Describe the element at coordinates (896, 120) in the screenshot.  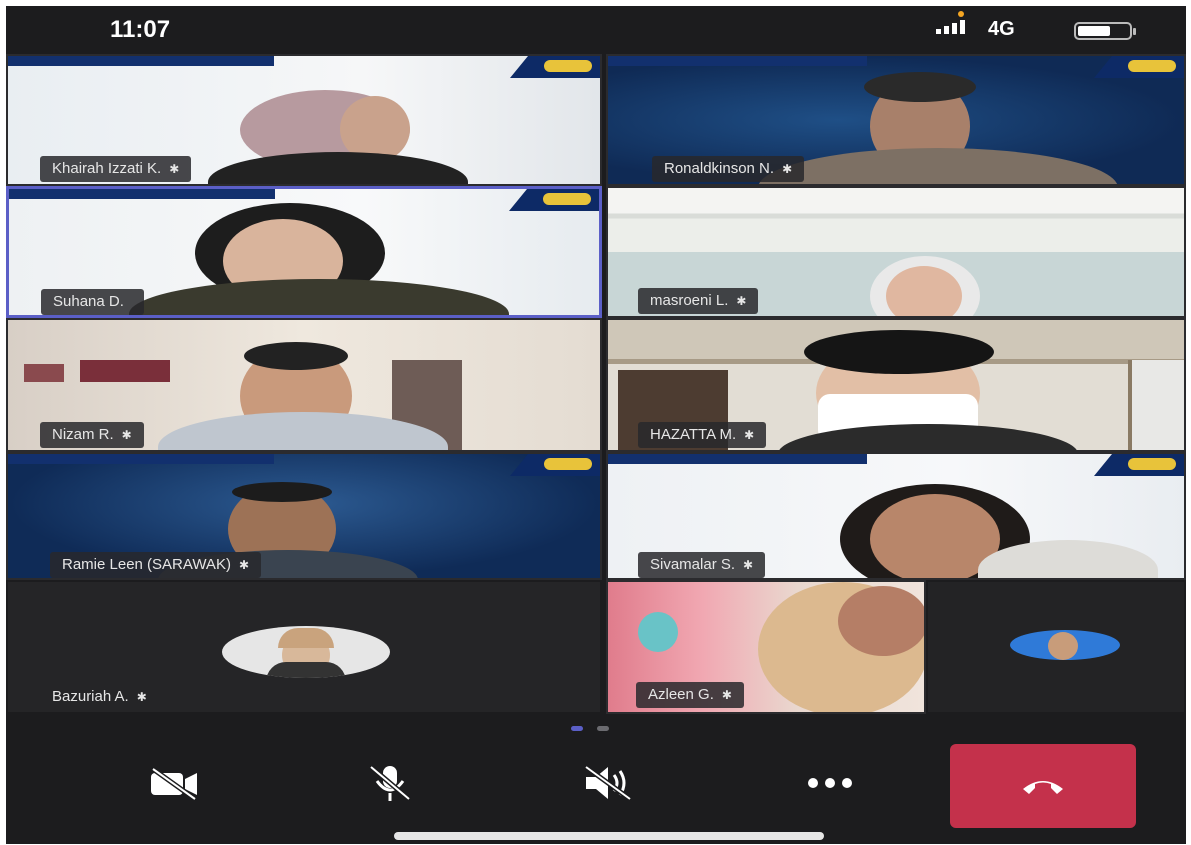
I see `video-tile: Ronaldkinson N. ✱` at that location.